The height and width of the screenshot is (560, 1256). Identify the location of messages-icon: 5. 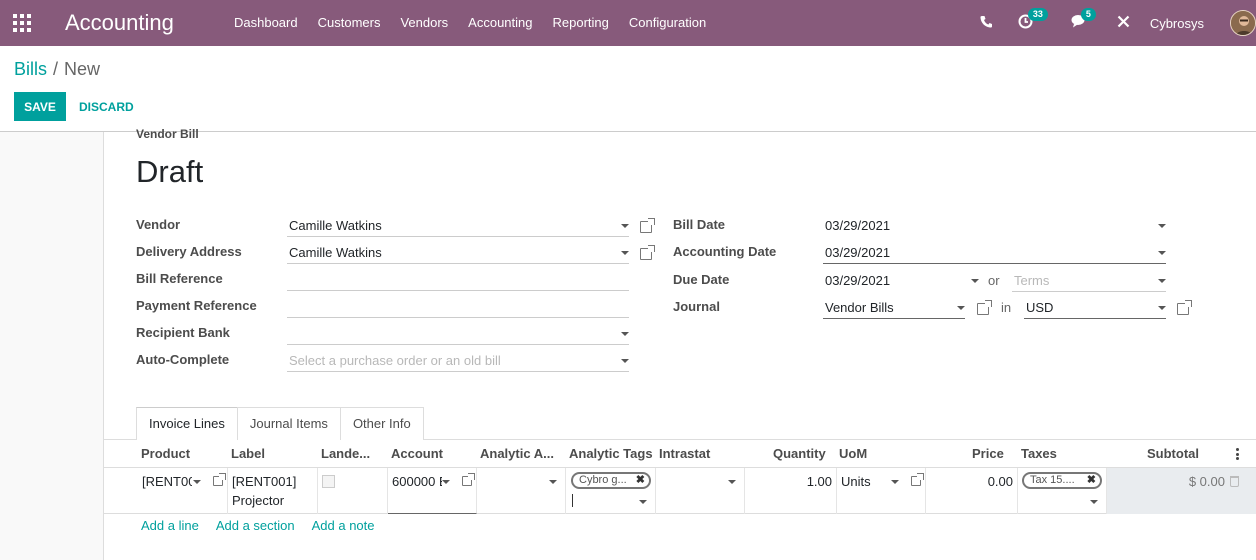
(1083, 20).